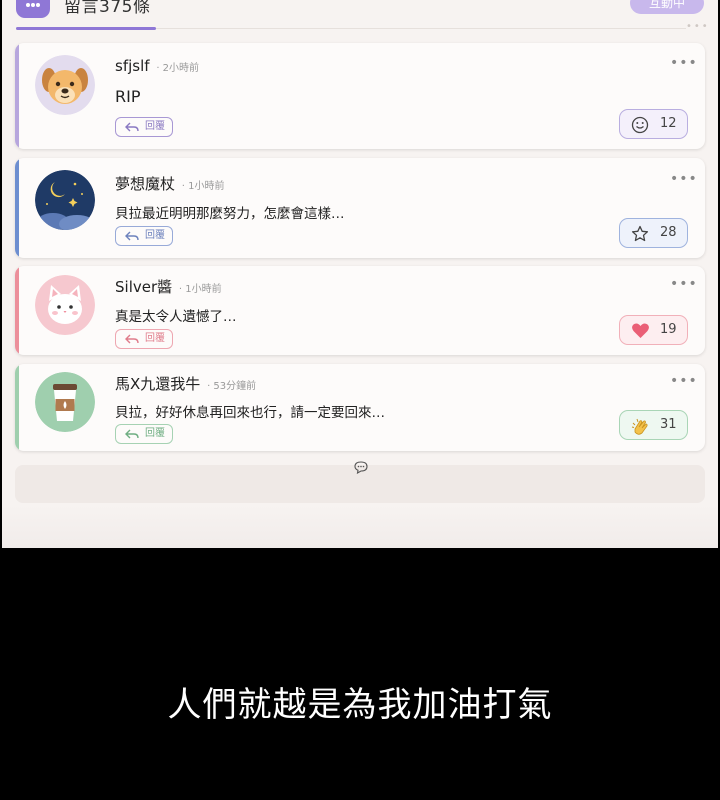 Image resolution: width=720 pixels, height=800 pixels. What do you see at coordinates (33, 9) in the screenshot?
I see `chat-bubble-icon` at bounding box center [33, 9].